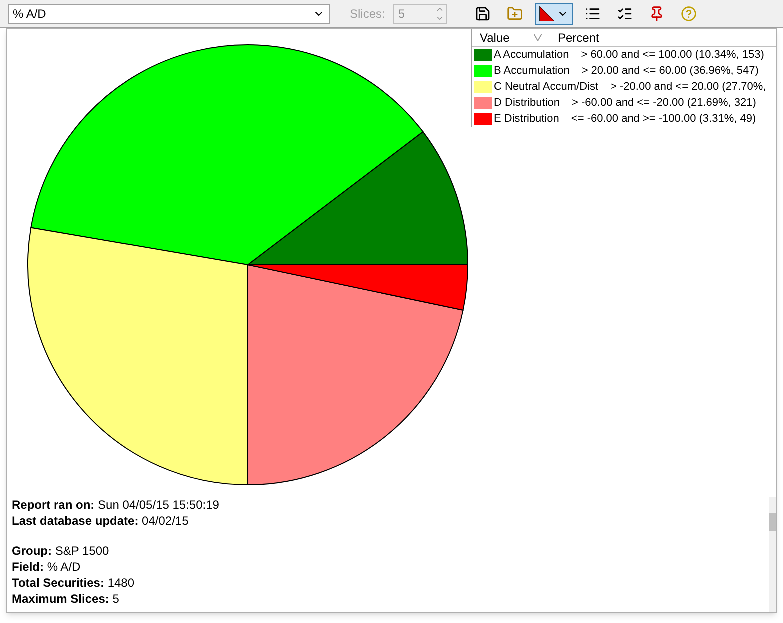 The image size is (783, 623). I want to click on report-line: Group: S&P 1500, so click(61, 551).